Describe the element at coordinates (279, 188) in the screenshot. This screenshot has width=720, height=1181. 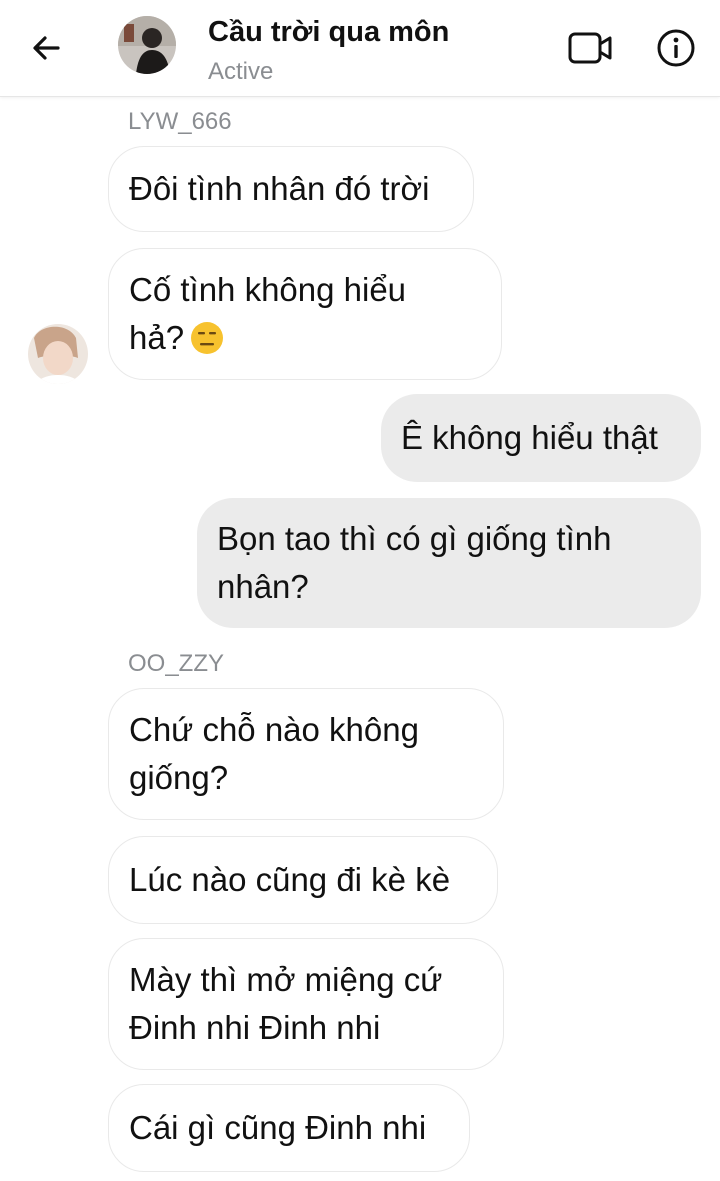
I see `message-text: Đôi tình nhân đó trời` at that location.